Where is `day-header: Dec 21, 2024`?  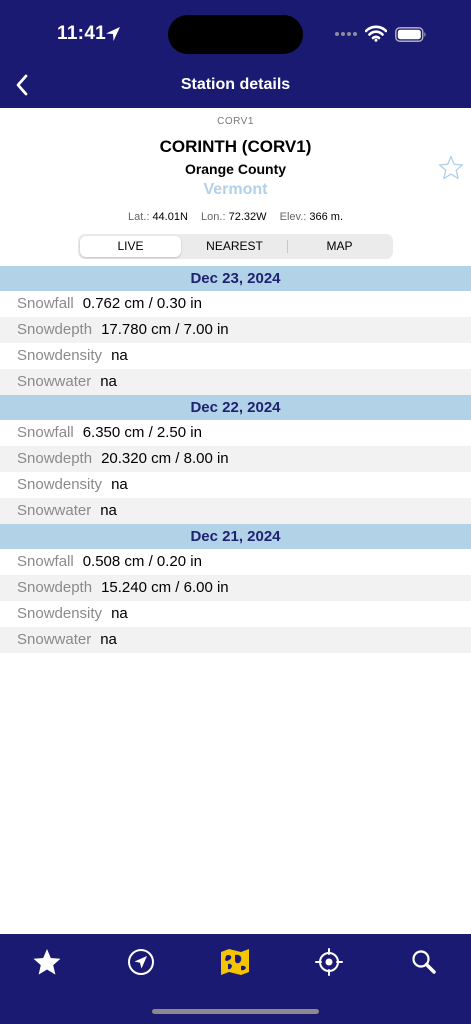 day-header: Dec 21, 2024 is located at coordinates (235, 536).